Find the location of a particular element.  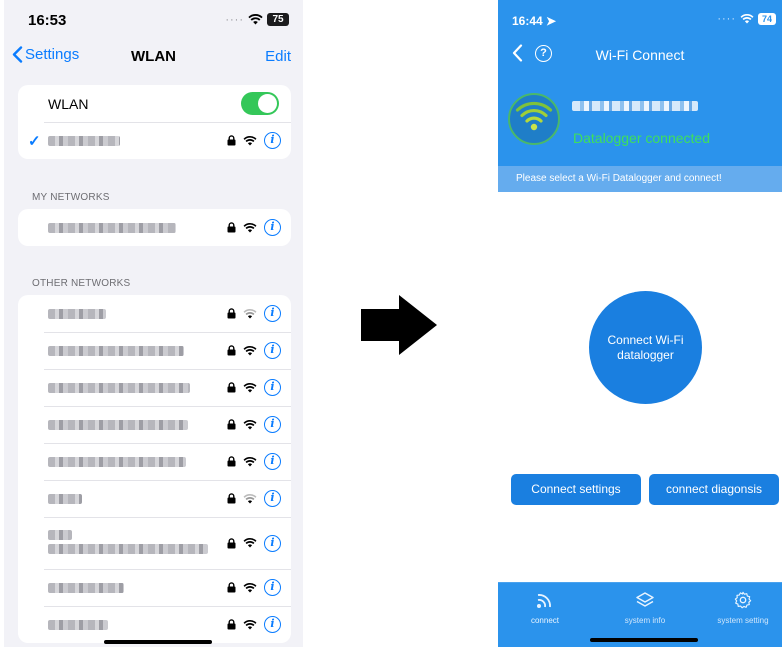

status-time: 16:53 is located at coordinates (47, 20).